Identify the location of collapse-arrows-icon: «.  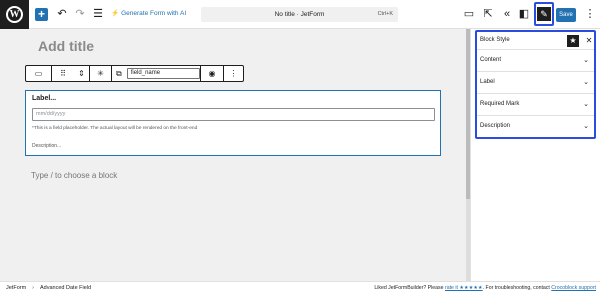
(507, 14).